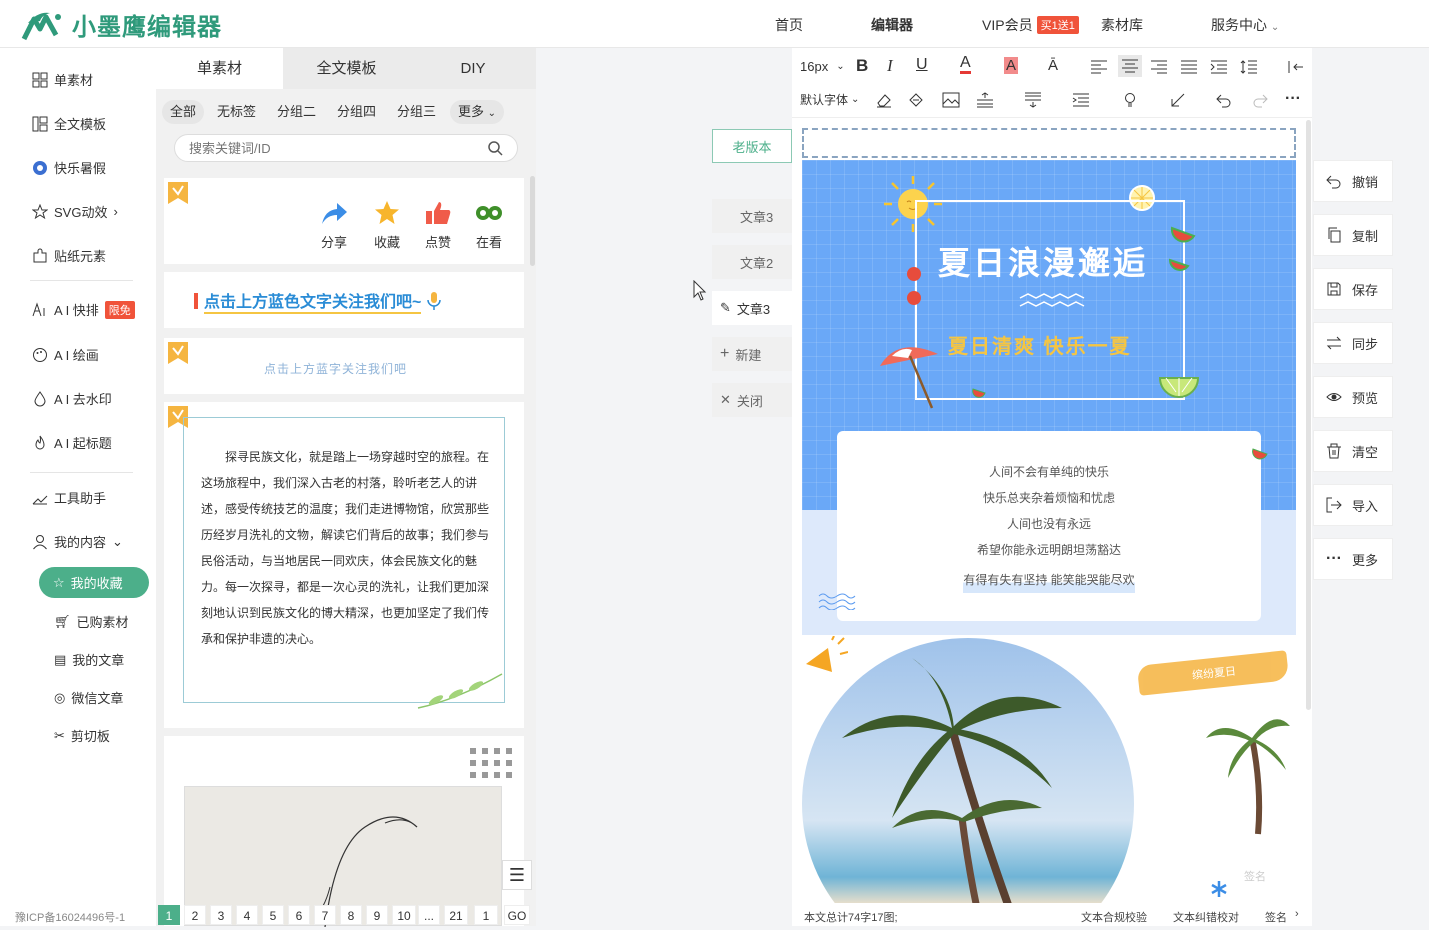 This screenshot has width=1429, height=930. Describe the element at coordinates (344, 221) in the screenshot. I see `material-card-share: 分享 收藏 点赞 在看` at that location.